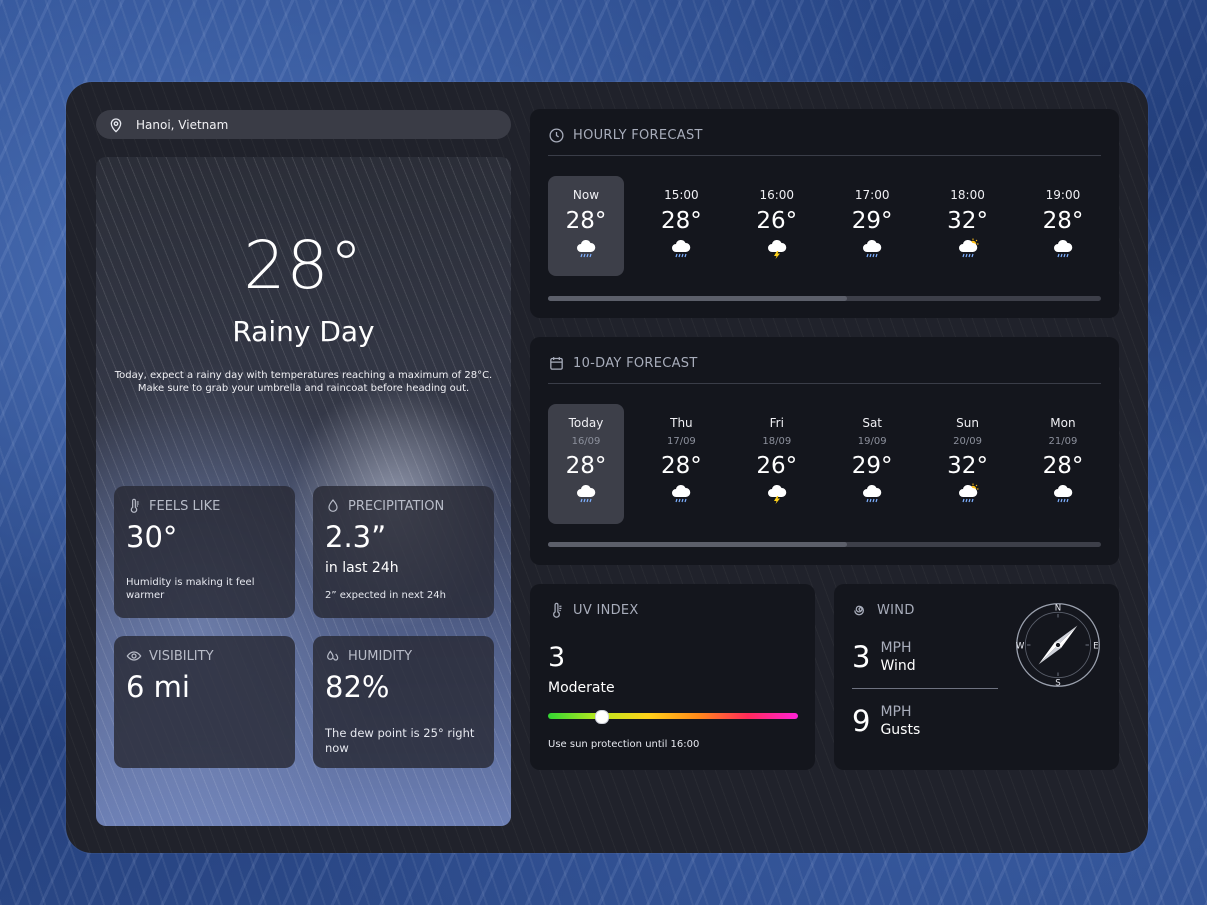 The height and width of the screenshot is (905, 1207). I want to click on uv-title: UV INDEX, so click(606, 610).